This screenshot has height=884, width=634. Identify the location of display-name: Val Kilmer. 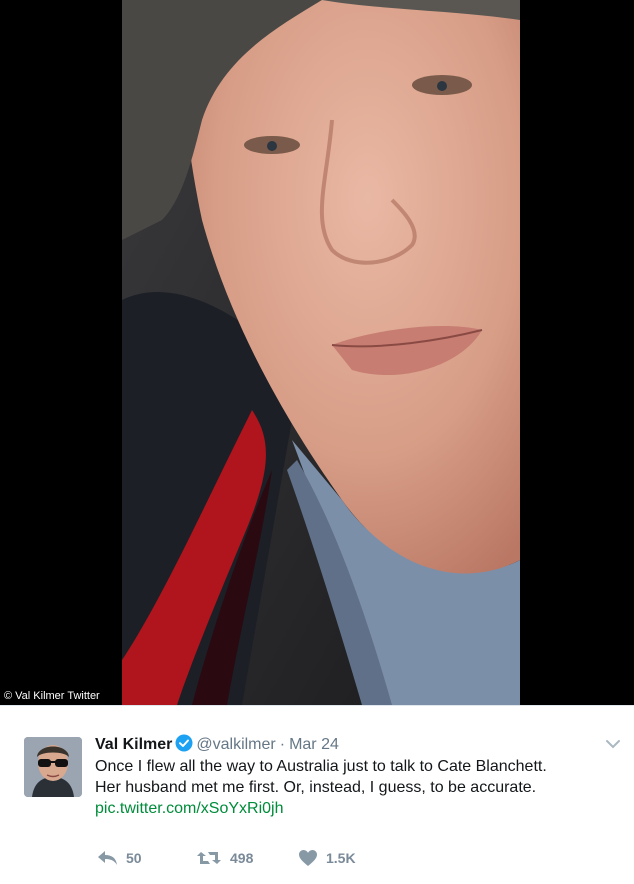
(133, 744).